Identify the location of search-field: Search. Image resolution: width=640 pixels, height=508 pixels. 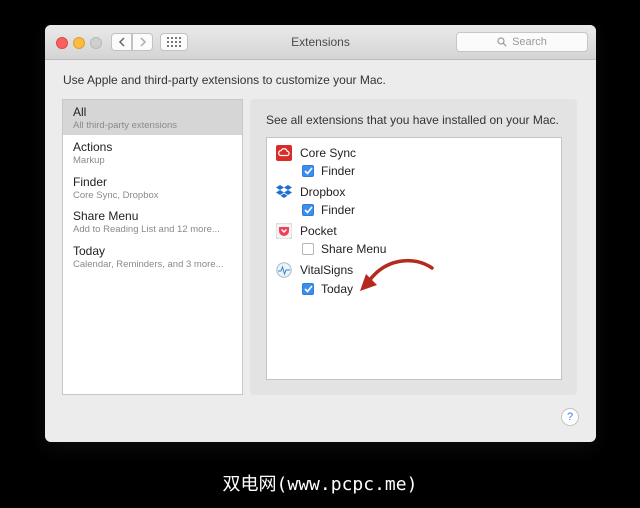
(522, 42).